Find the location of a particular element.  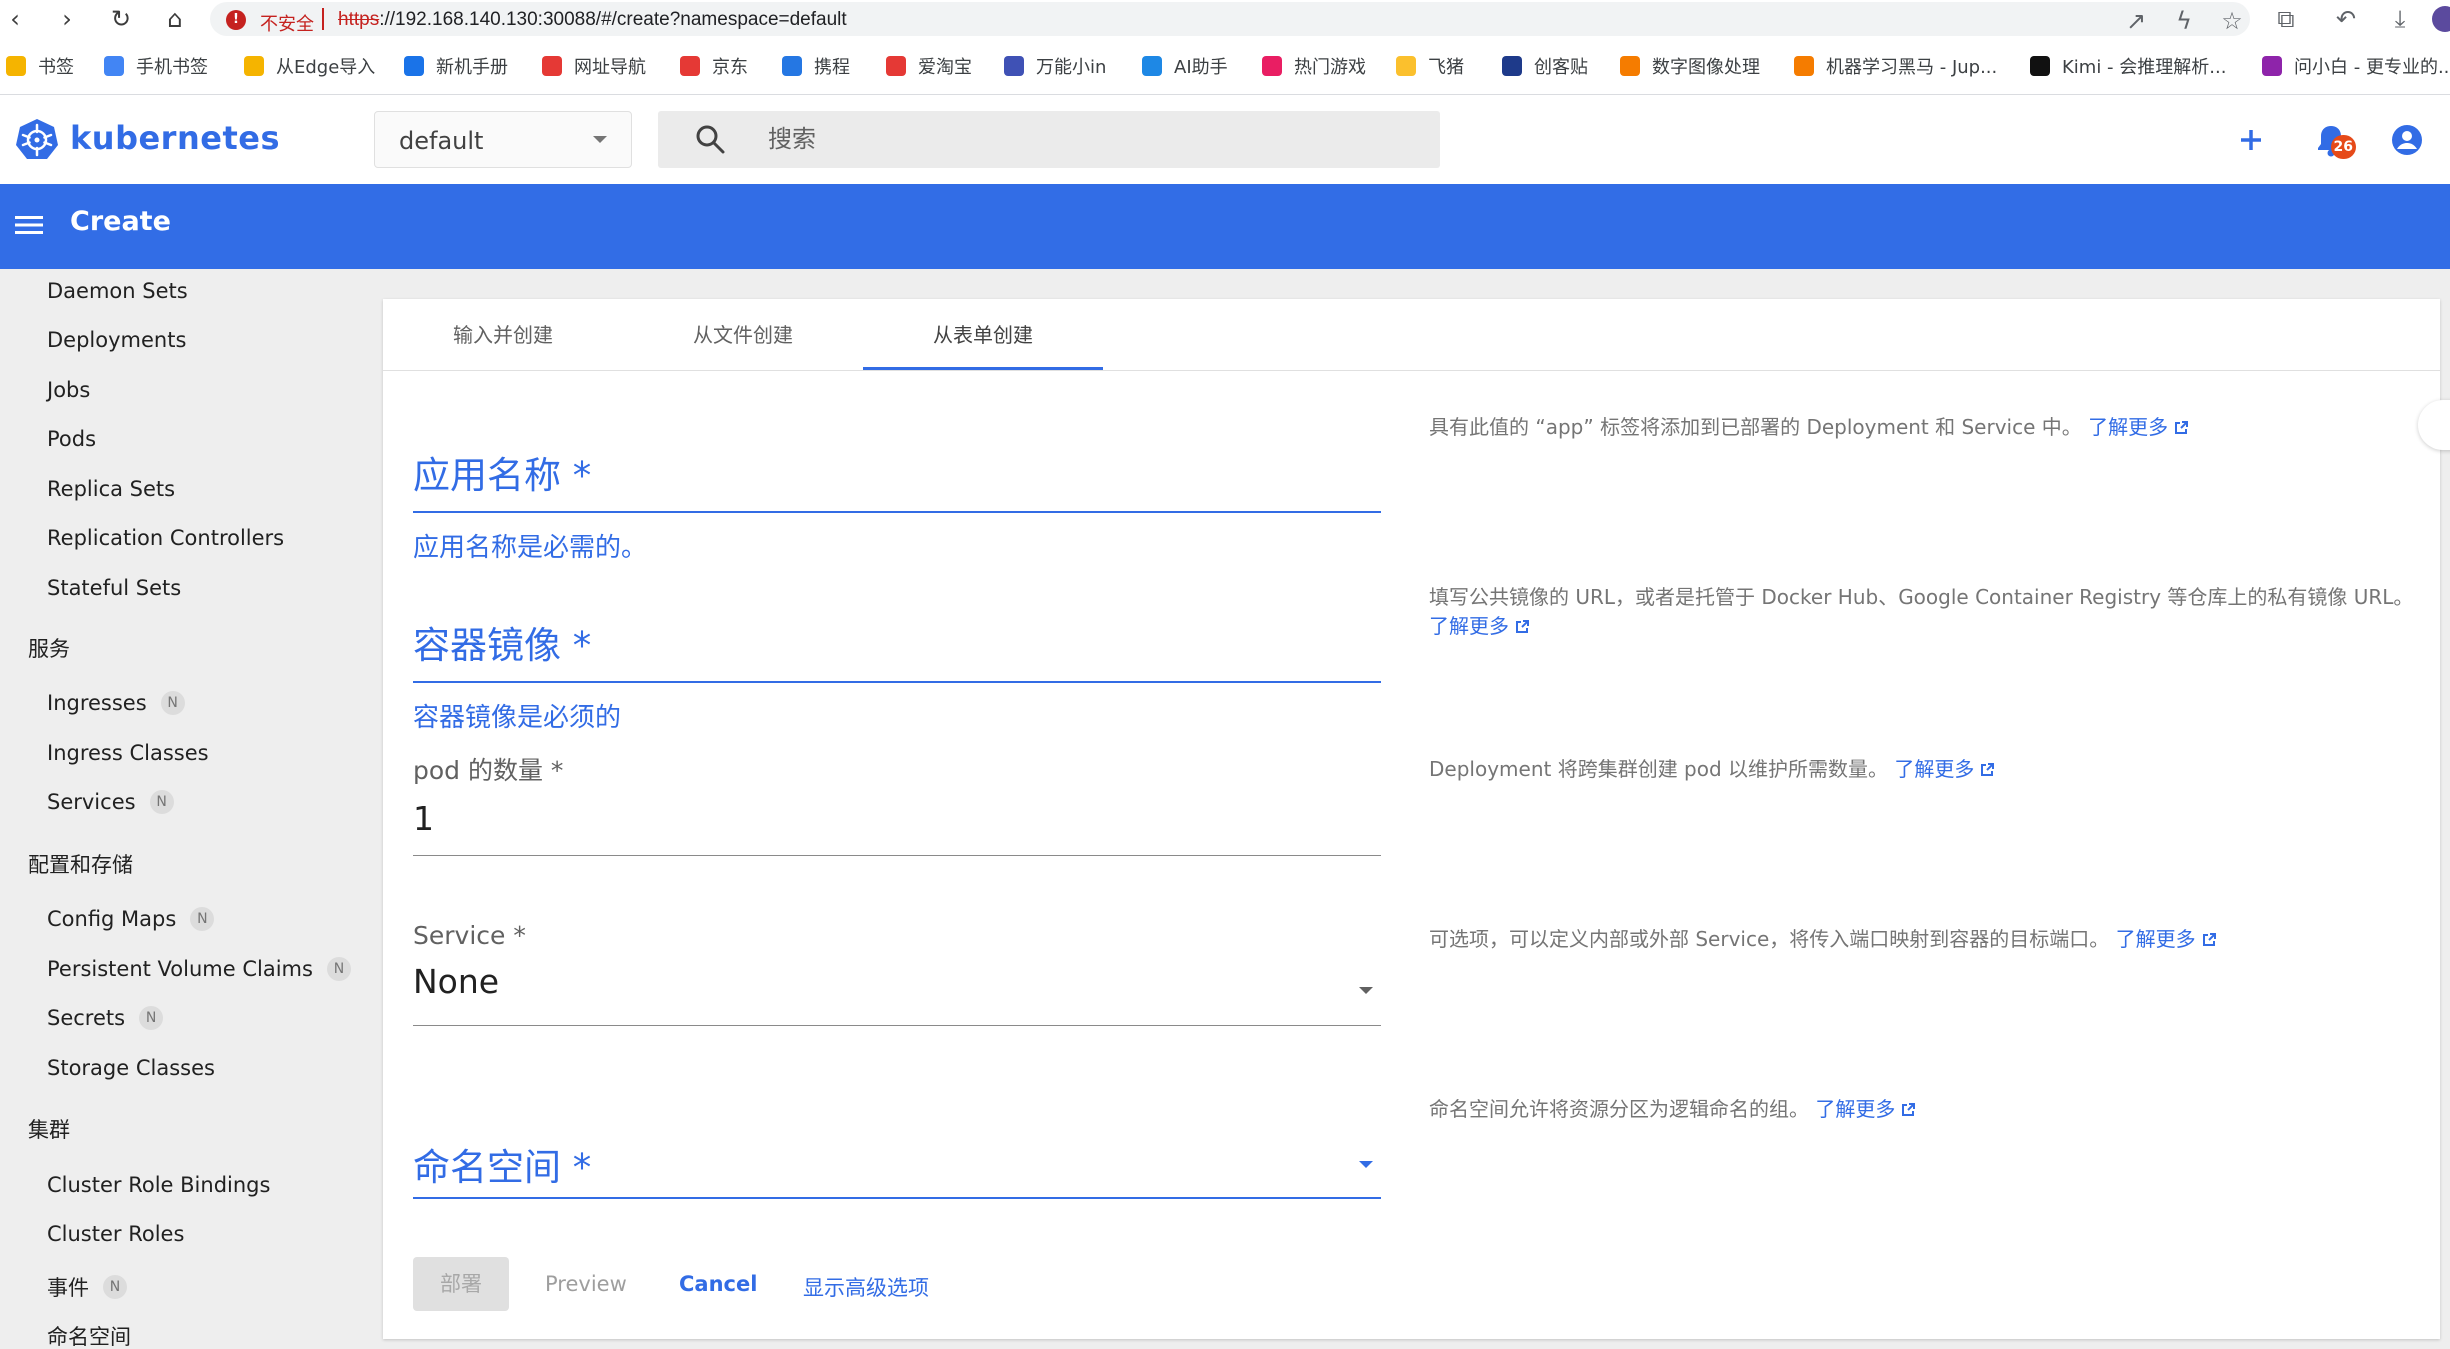

bookmark-label: 携程 is located at coordinates (832, 67).